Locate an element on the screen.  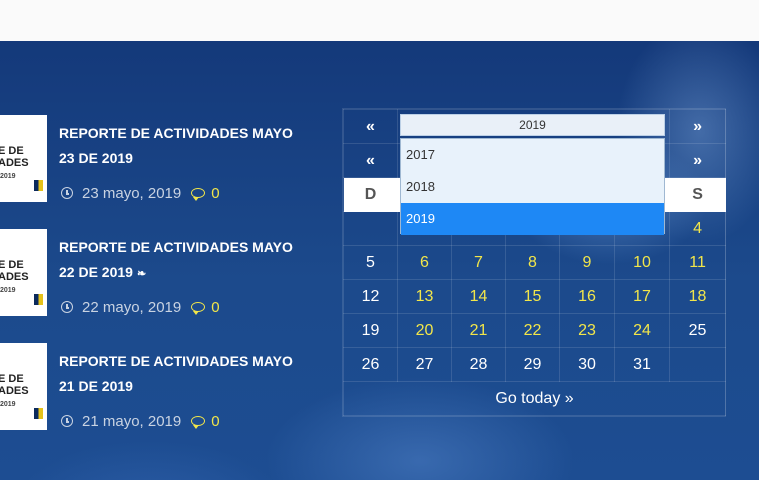
post-date: 23 mayo, 2019 is located at coordinates (132, 193).